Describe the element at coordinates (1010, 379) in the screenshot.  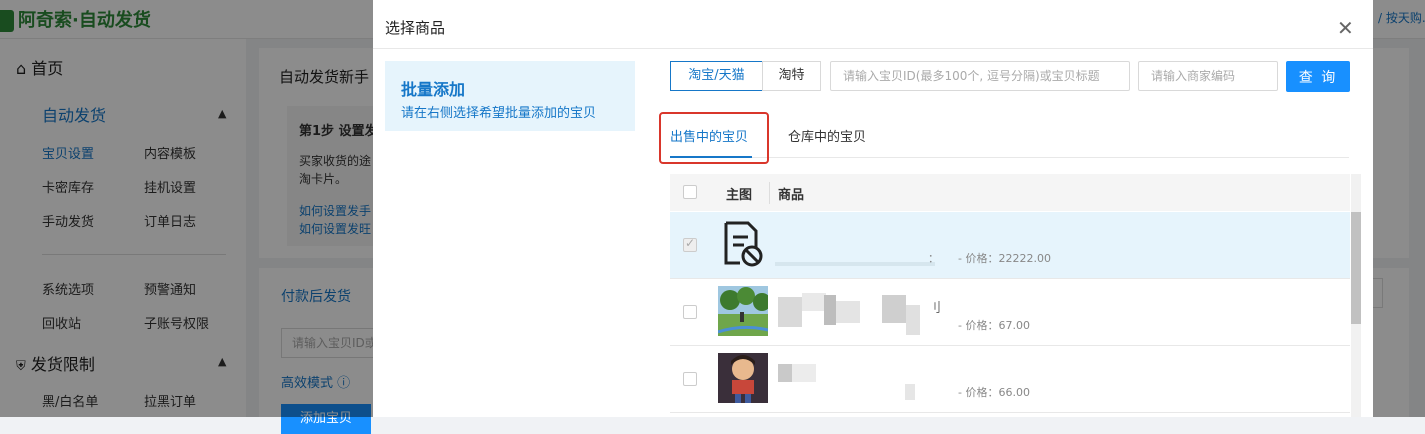
I see `table-row: - 价格：66.00` at that location.